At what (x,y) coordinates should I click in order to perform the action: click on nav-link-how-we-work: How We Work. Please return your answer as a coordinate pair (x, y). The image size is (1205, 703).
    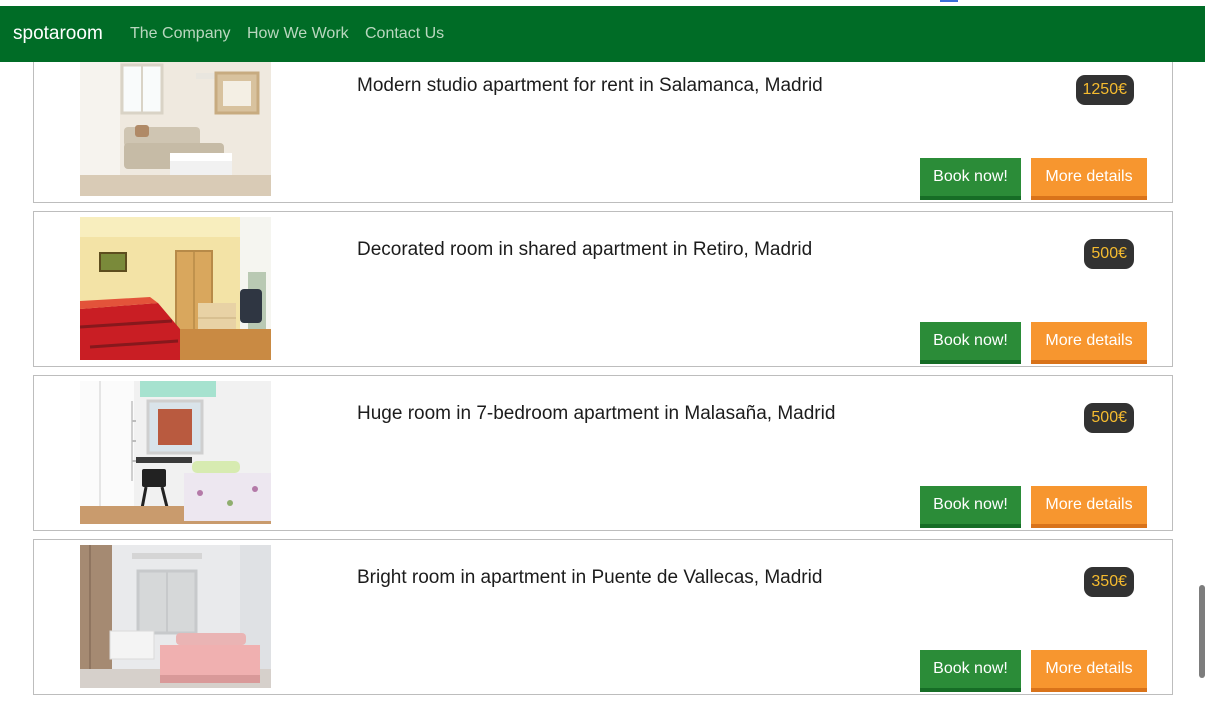
    Looking at the image, I should click on (298, 34).